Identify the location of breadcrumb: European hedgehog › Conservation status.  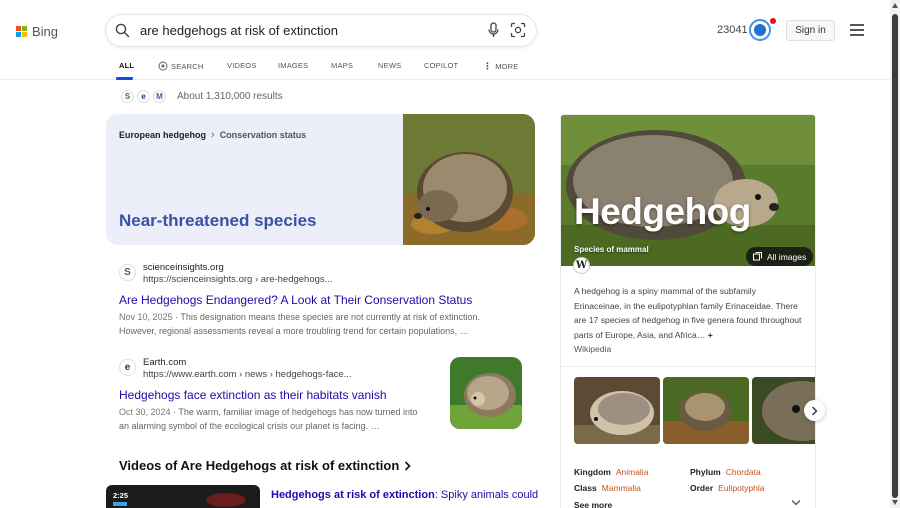
(212, 135).